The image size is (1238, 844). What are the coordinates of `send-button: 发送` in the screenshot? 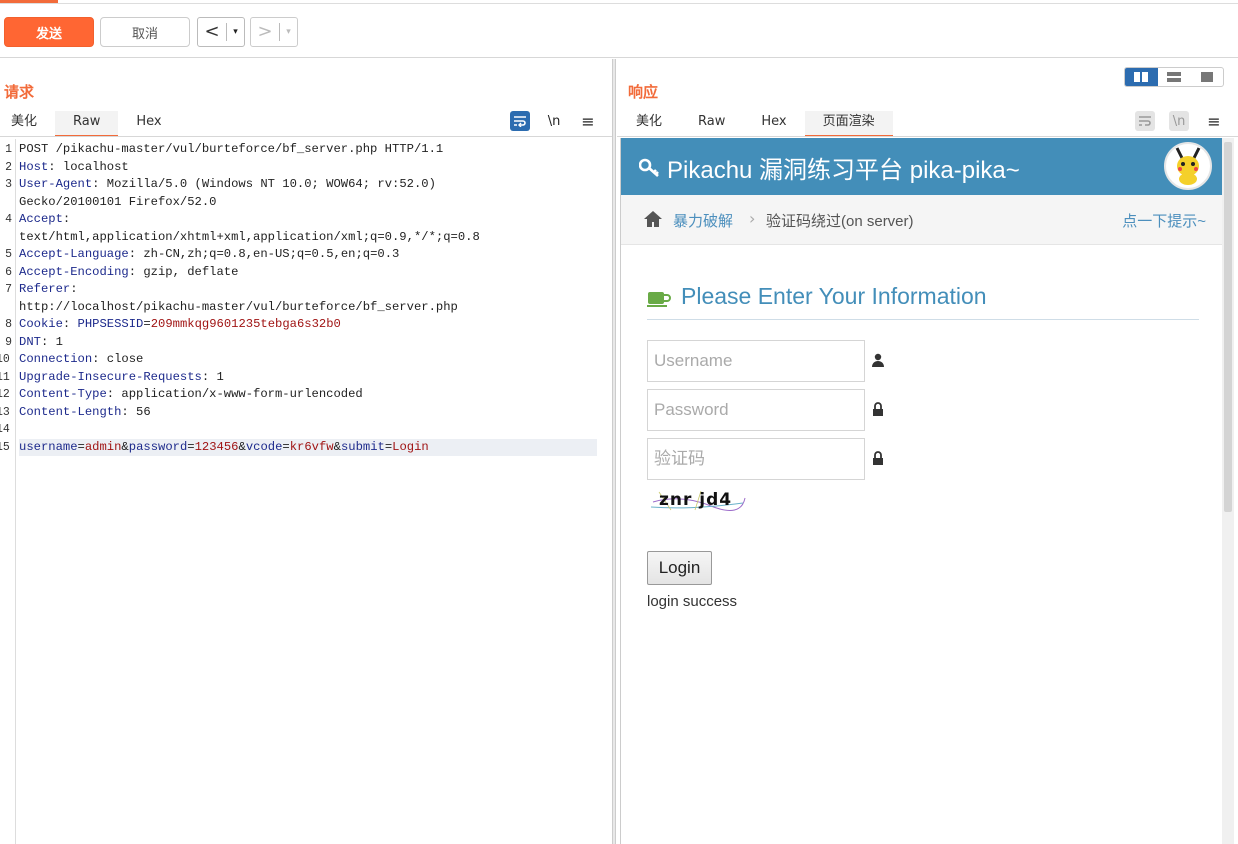 It's located at (49, 32).